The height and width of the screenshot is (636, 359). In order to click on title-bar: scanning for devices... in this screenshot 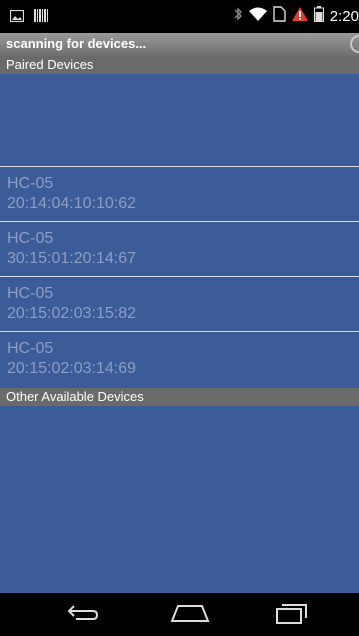, I will do `click(179, 44)`.